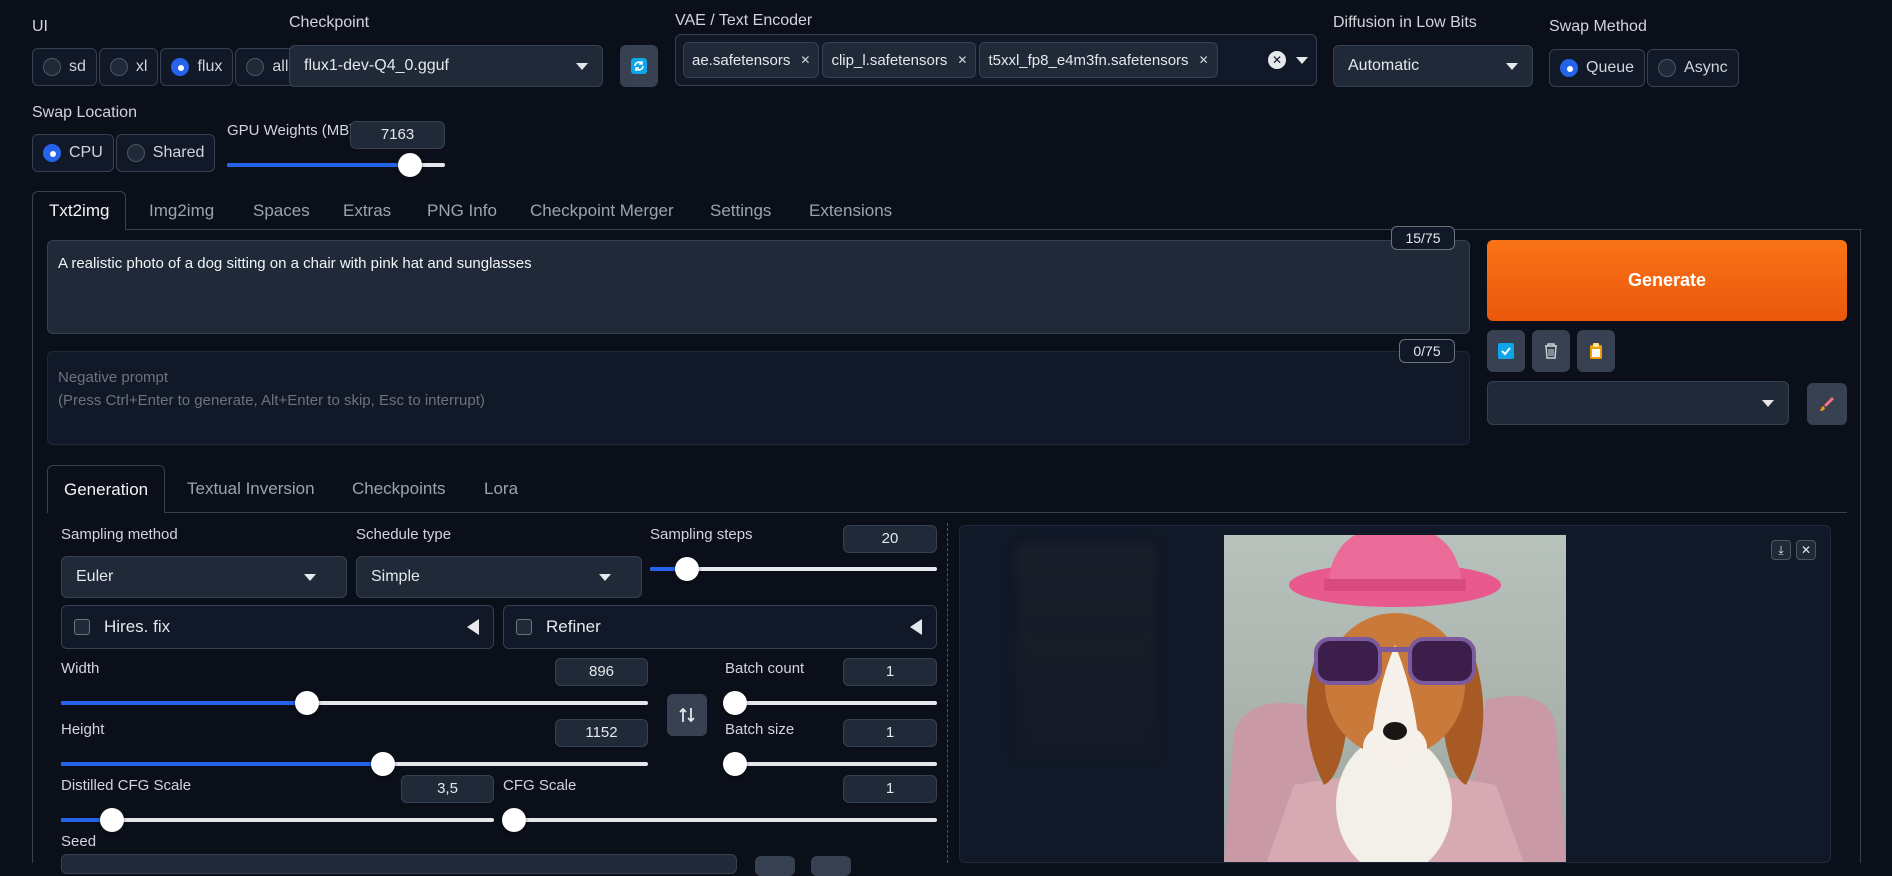  What do you see at coordinates (204, 577) in the screenshot?
I see `sampling-method-dropdown: Euler` at bounding box center [204, 577].